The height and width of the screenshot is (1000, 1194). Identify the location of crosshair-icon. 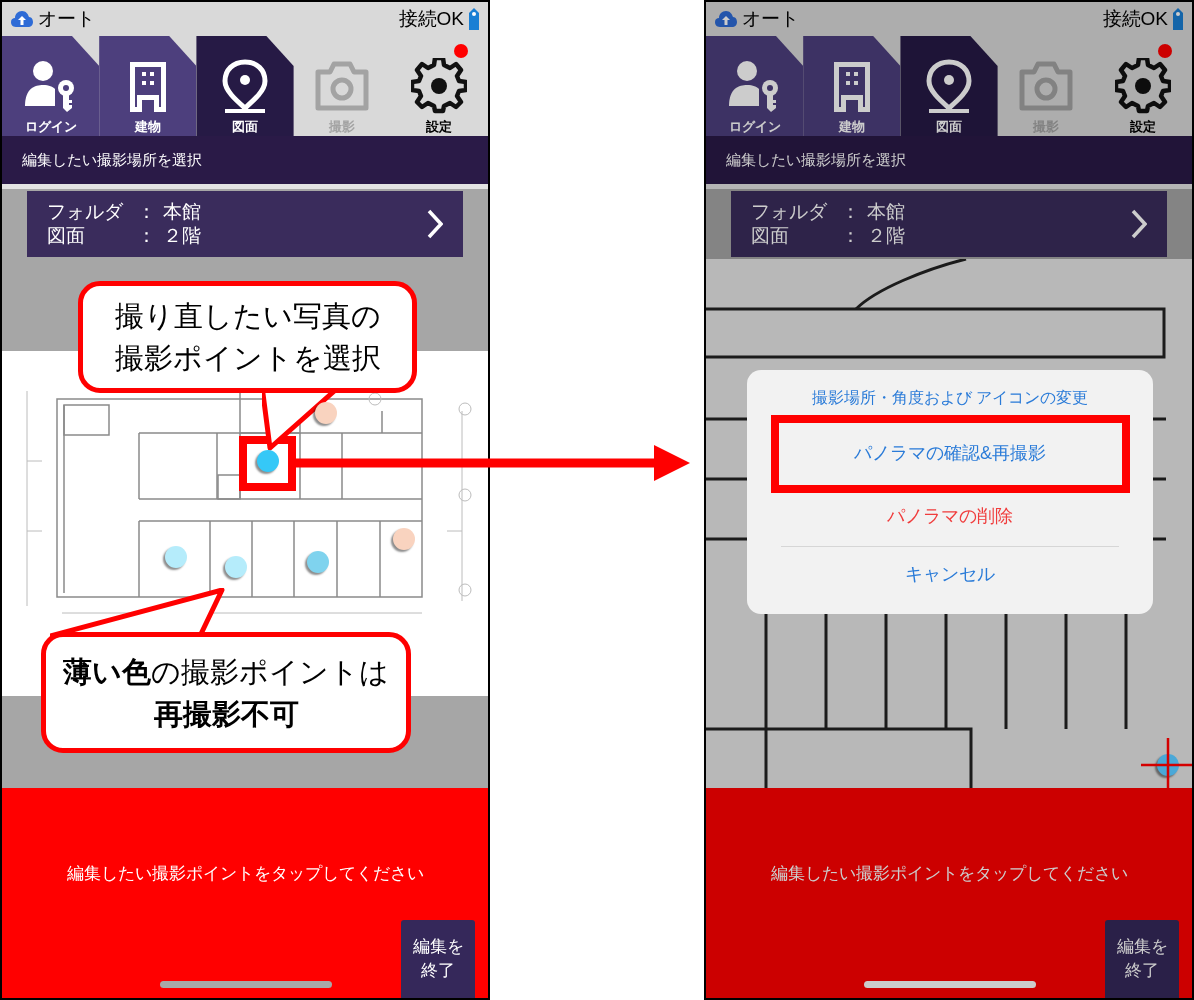
(1166, 763).